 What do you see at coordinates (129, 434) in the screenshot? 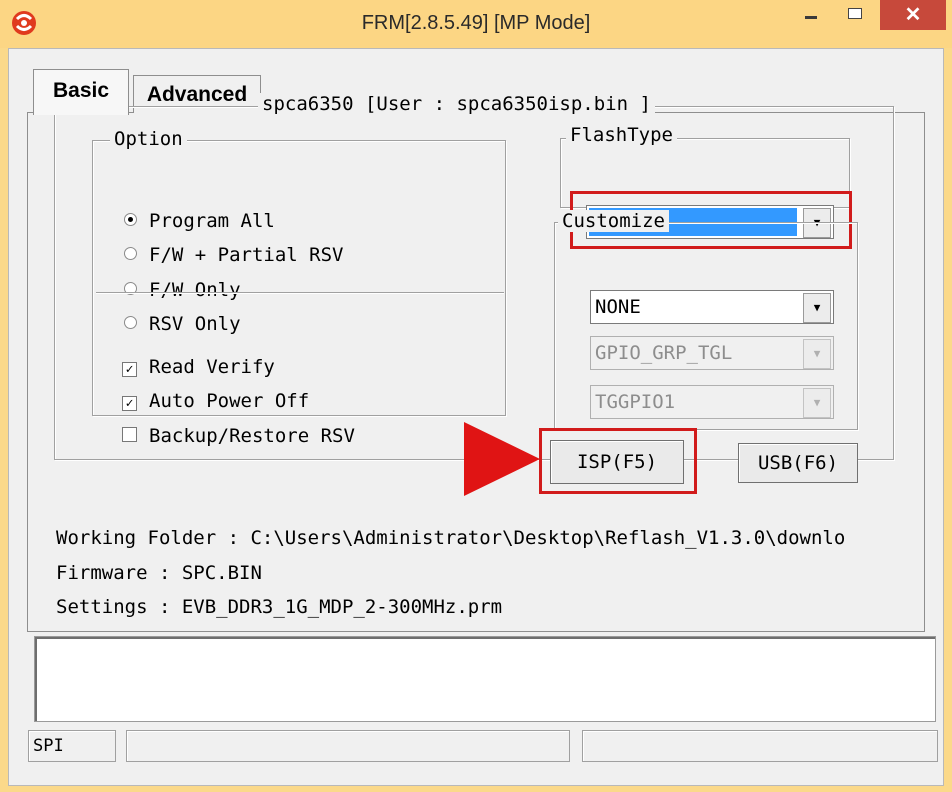
I see `checkbox-empty-icon` at bounding box center [129, 434].